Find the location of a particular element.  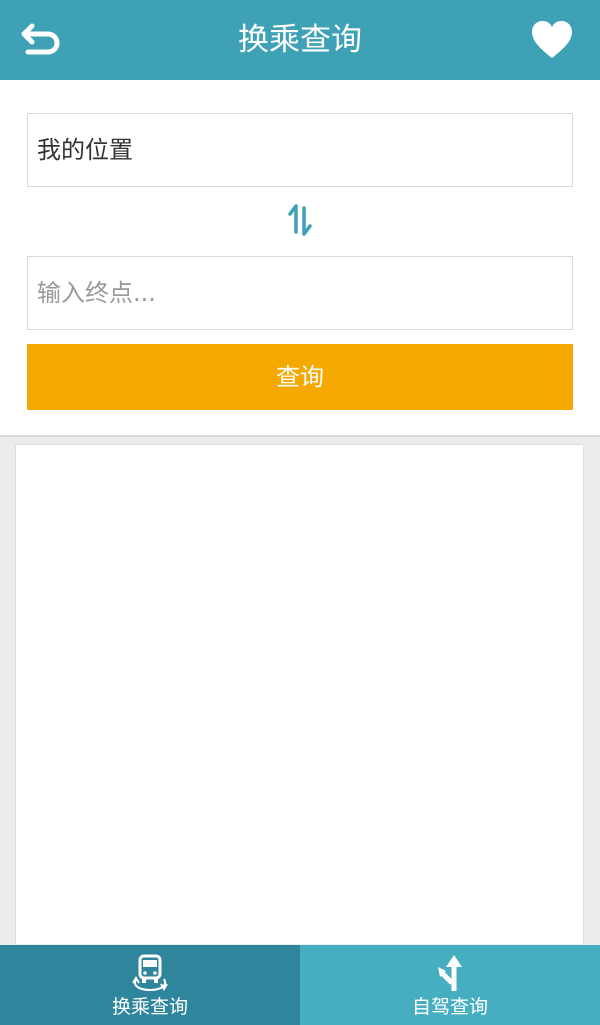

heart-icon is located at coordinates (552, 39).